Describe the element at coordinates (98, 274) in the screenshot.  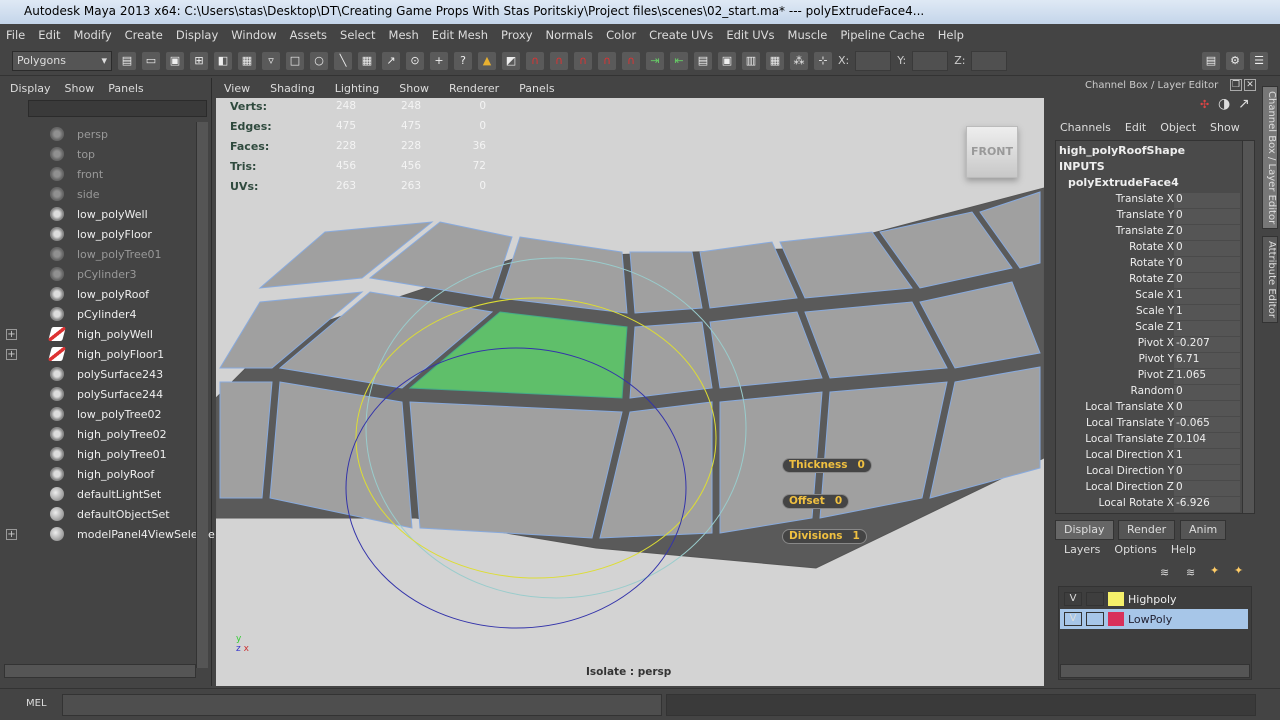
I see `outliner-item: pCylinder3` at that location.